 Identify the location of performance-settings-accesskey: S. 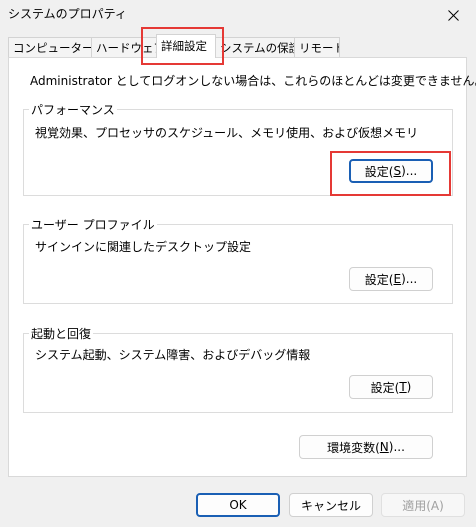
(397, 171).